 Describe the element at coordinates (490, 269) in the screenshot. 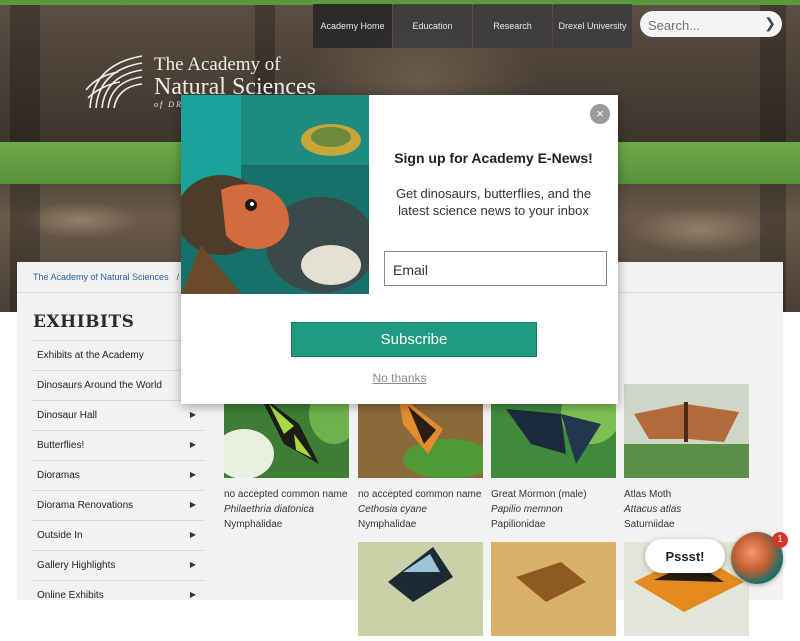

I see `email-field` at that location.